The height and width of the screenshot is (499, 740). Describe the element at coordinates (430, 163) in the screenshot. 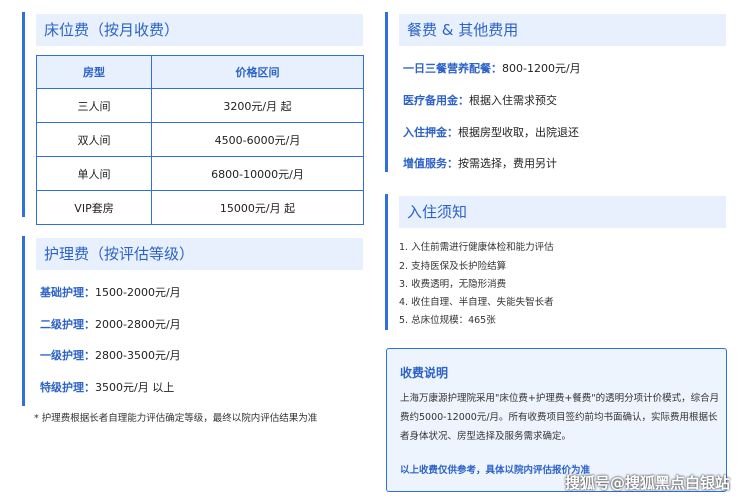

I see `fee-item-label: 增值服务：` at that location.